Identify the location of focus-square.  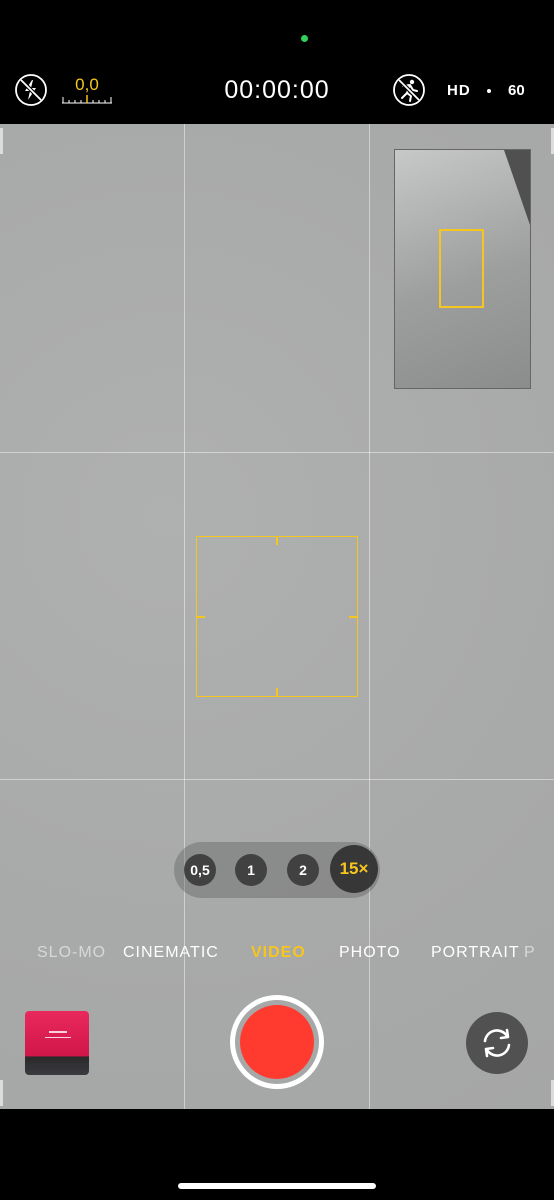
(277, 616).